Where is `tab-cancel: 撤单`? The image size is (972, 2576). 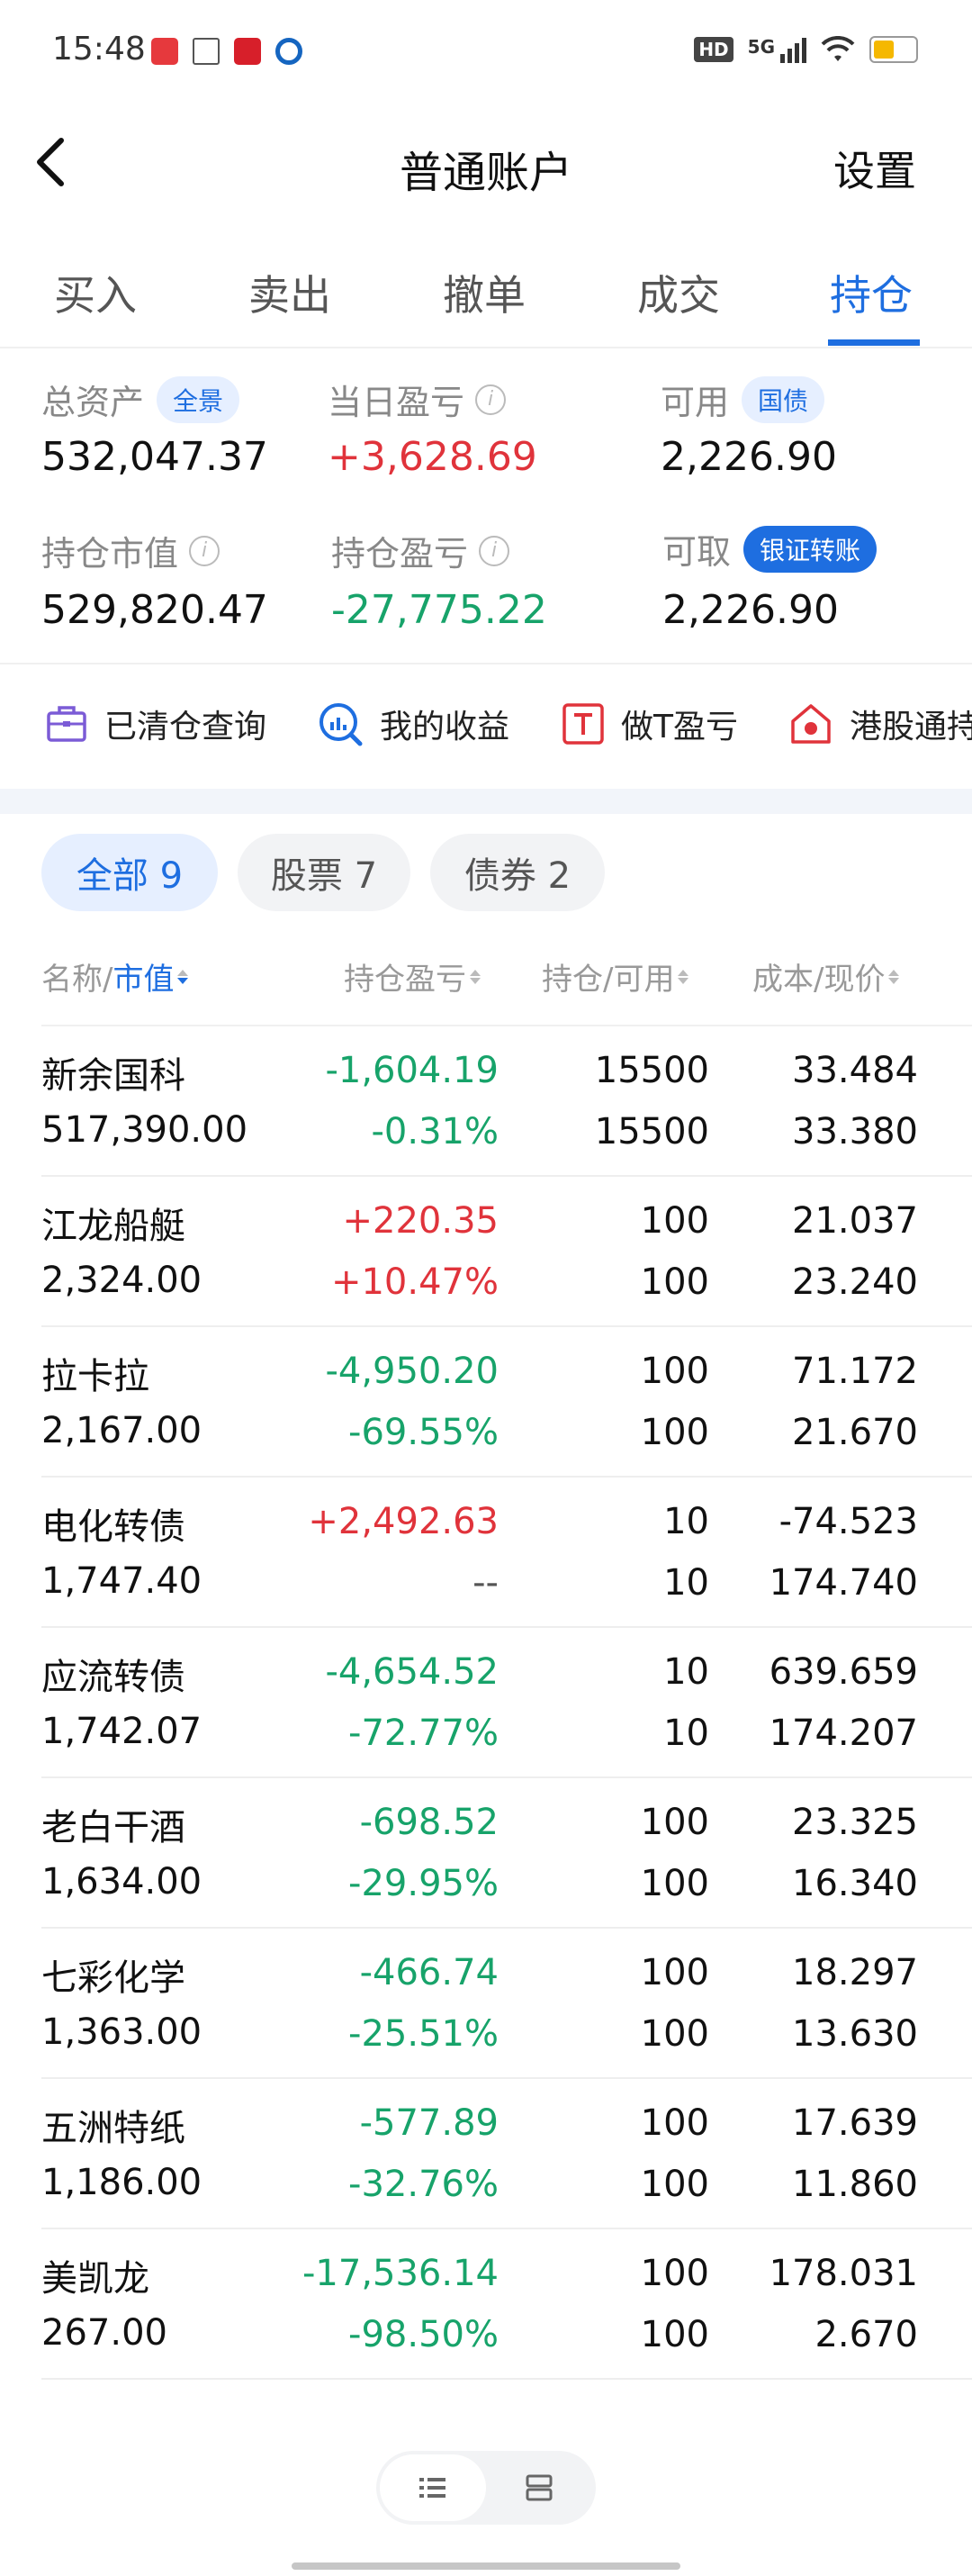
tab-cancel: 撤单 is located at coordinates (485, 292).